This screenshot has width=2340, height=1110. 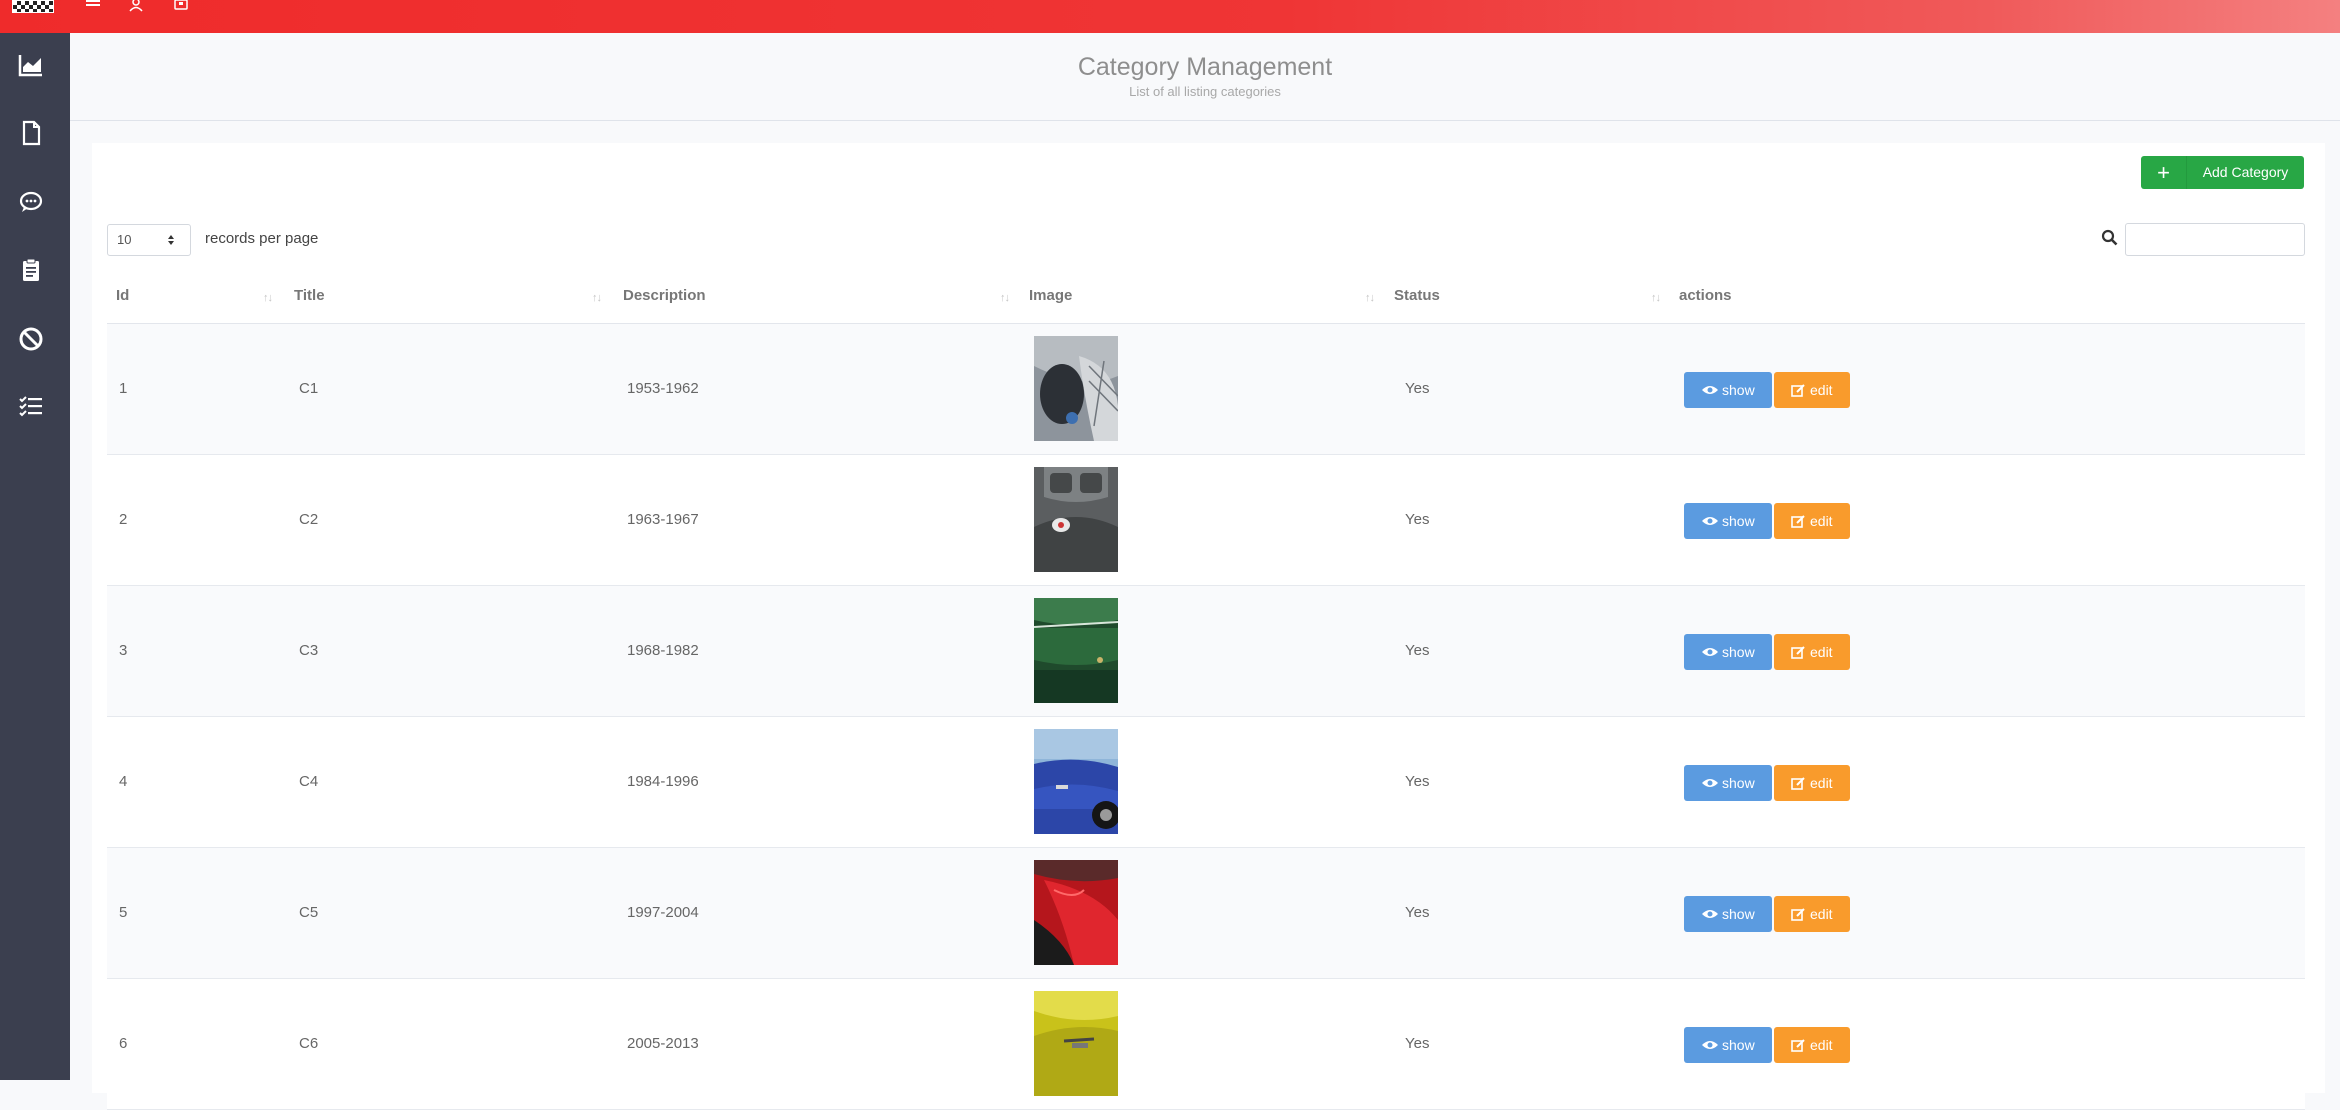 What do you see at coordinates (1206, 389) in the screenshot?
I see `table-row: 1 C1 1953-1962 Yes show edit` at bounding box center [1206, 389].